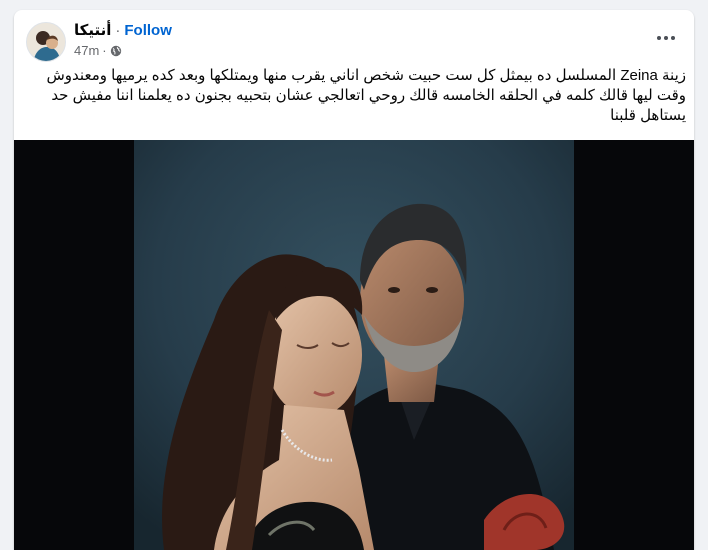 This screenshot has height=550, width=708. What do you see at coordinates (666, 38) in the screenshot?
I see `more-options-icon` at bounding box center [666, 38].